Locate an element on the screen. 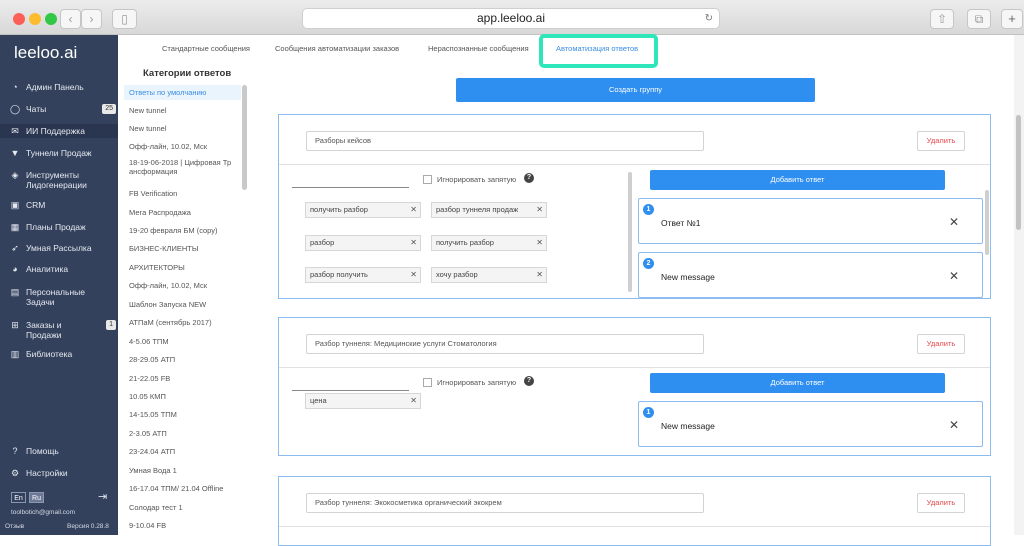  page-scrollbar-thumb is located at coordinates (1018, 172).